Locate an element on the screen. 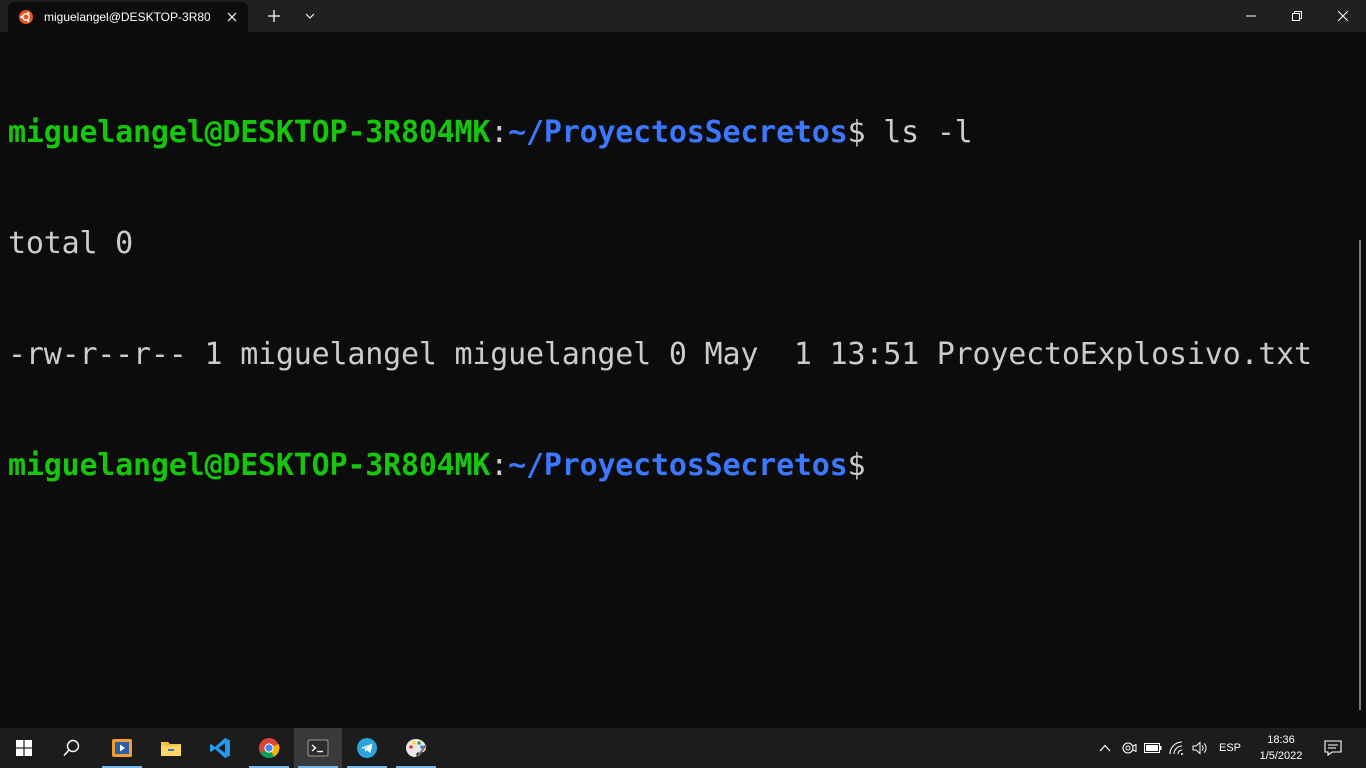 The image size is (1366, 768). show-hidden-icons-button is located at coordinates (1105, 748).